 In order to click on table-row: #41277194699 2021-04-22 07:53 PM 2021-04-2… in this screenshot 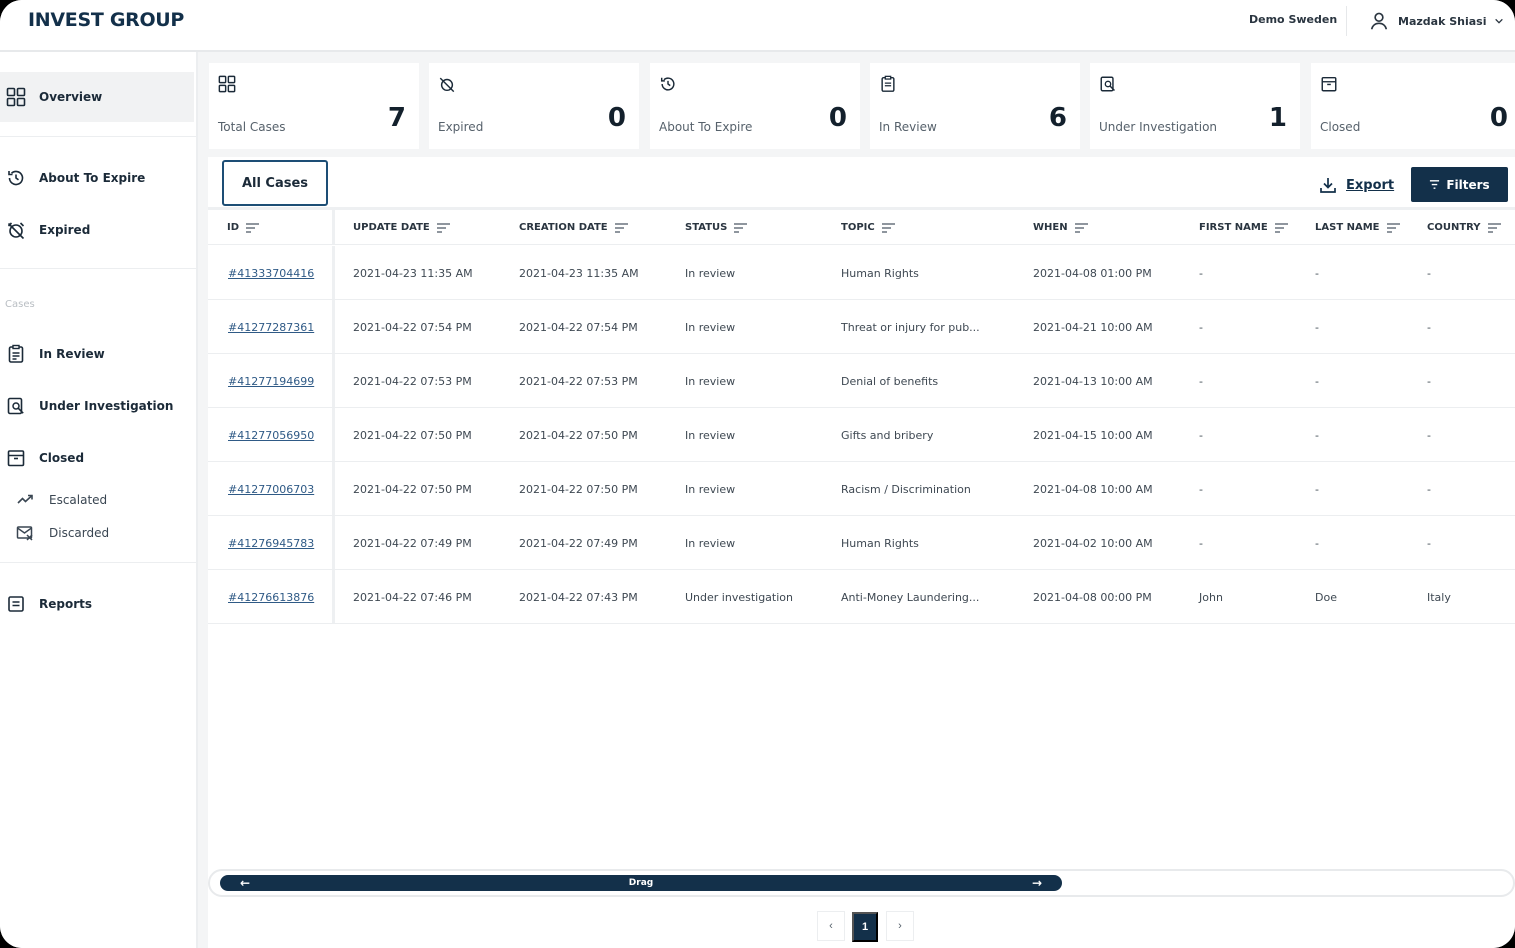, I will do `click(861, 381)`.